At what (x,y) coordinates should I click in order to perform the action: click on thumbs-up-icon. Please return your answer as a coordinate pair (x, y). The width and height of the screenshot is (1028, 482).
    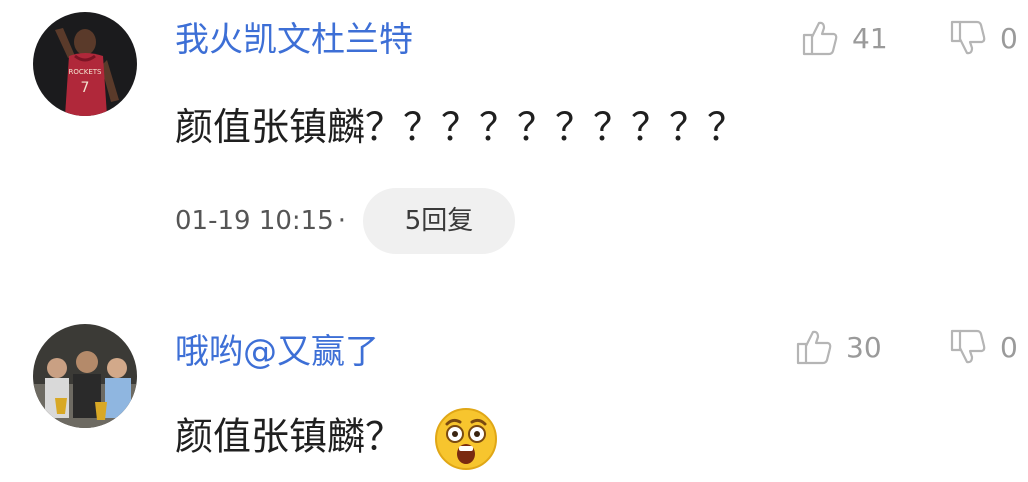
    Looking at the image, I should click on (814, 347).